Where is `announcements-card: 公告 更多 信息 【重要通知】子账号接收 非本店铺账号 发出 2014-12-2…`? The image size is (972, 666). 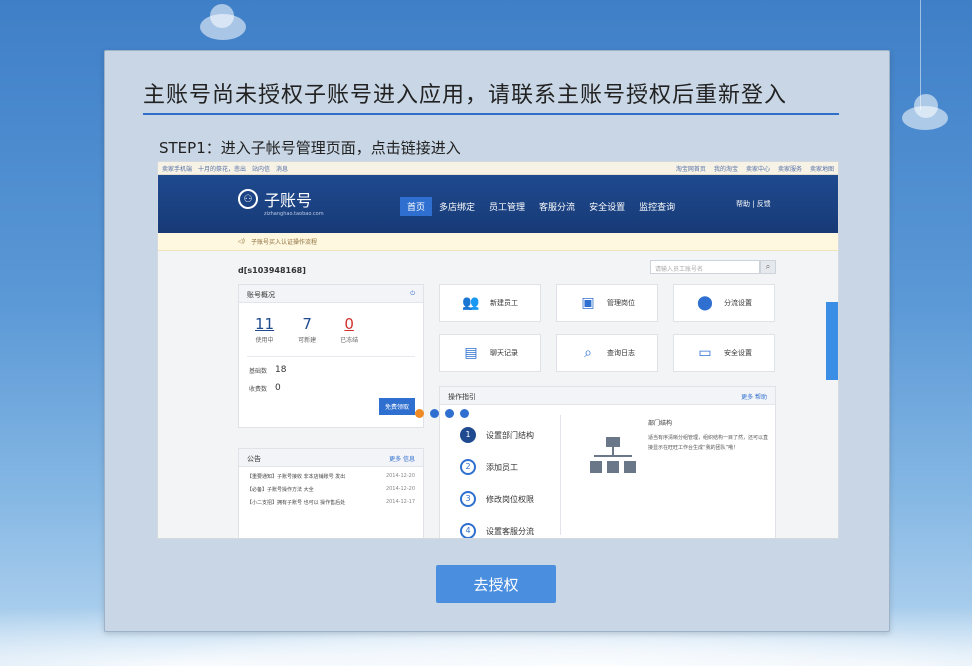
announcements-card: 公告 更多 信息 【重要通知】子账号接收 非本店铺账号 发出 2014-12-2… is located at coordinates (331, 493).